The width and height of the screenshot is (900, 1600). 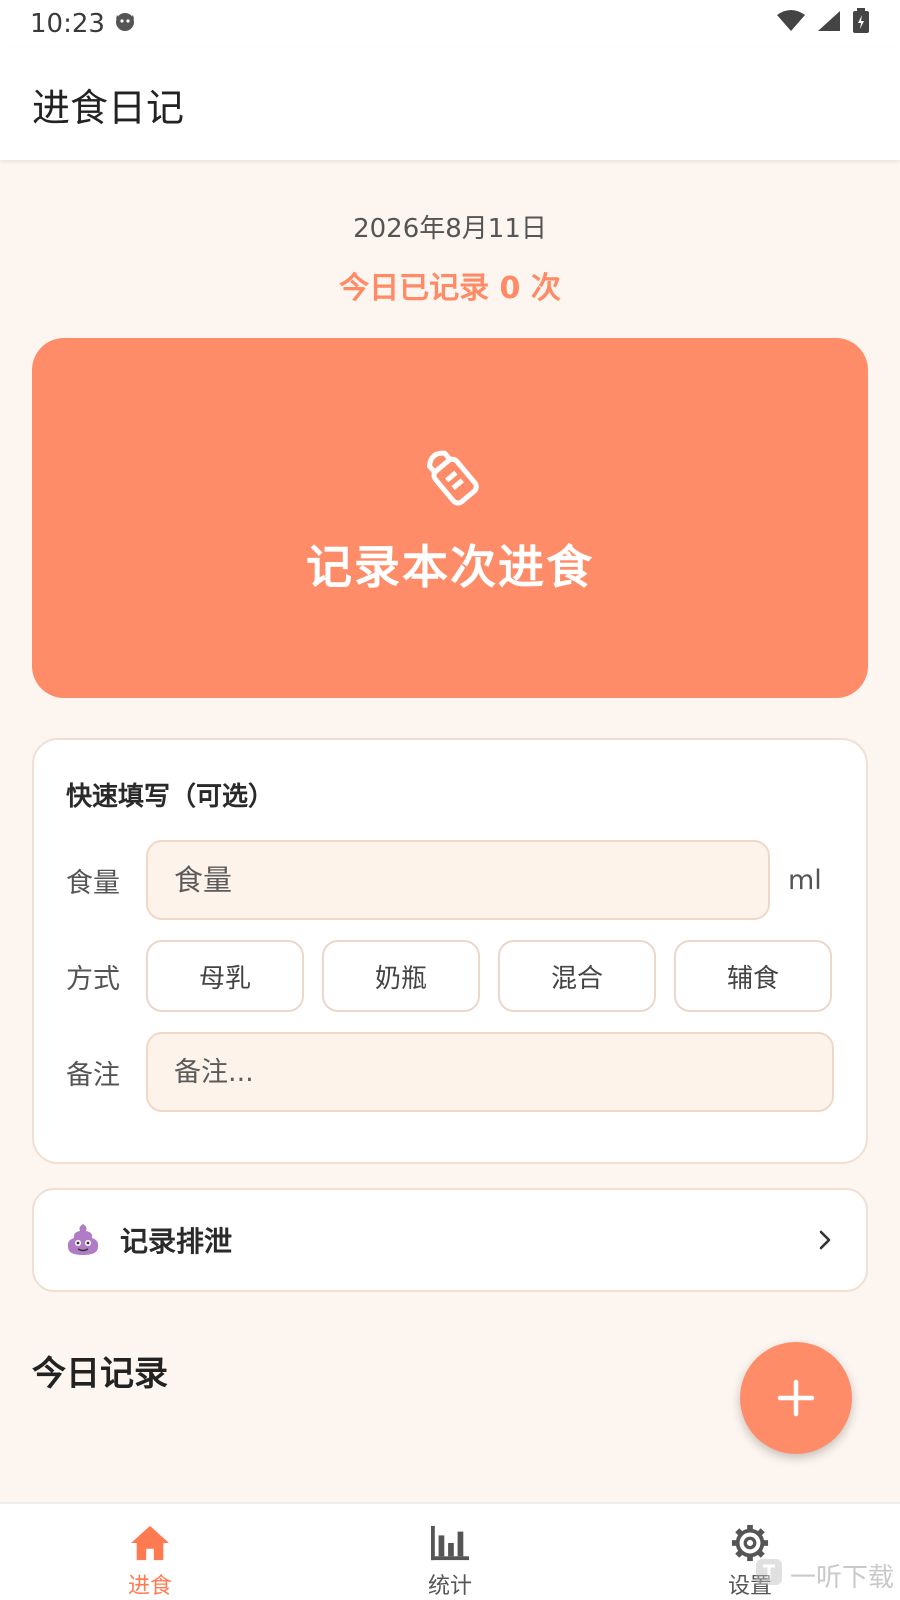 I want to click on date-text: 2026年8月11日, so click(x=450, y=229).